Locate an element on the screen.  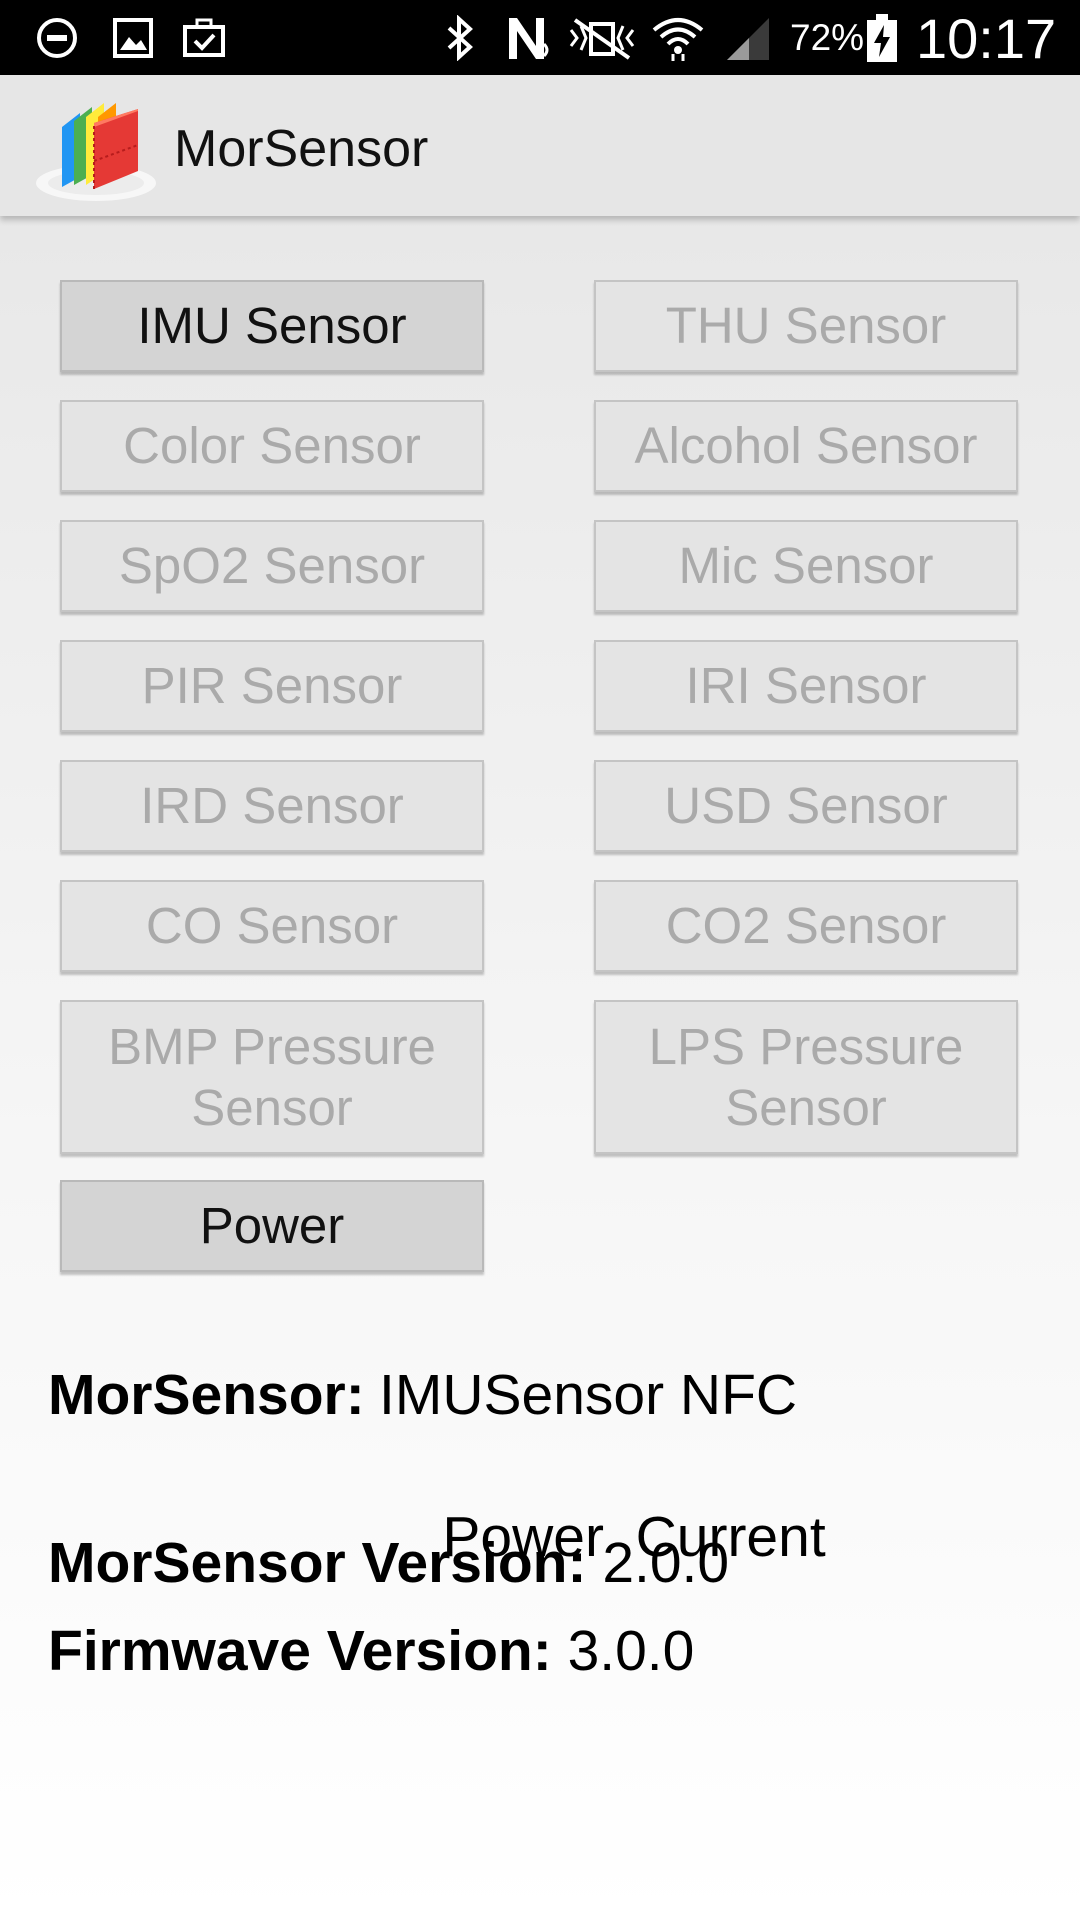
briefcase-check-icon is located at coordinates (204, 37).